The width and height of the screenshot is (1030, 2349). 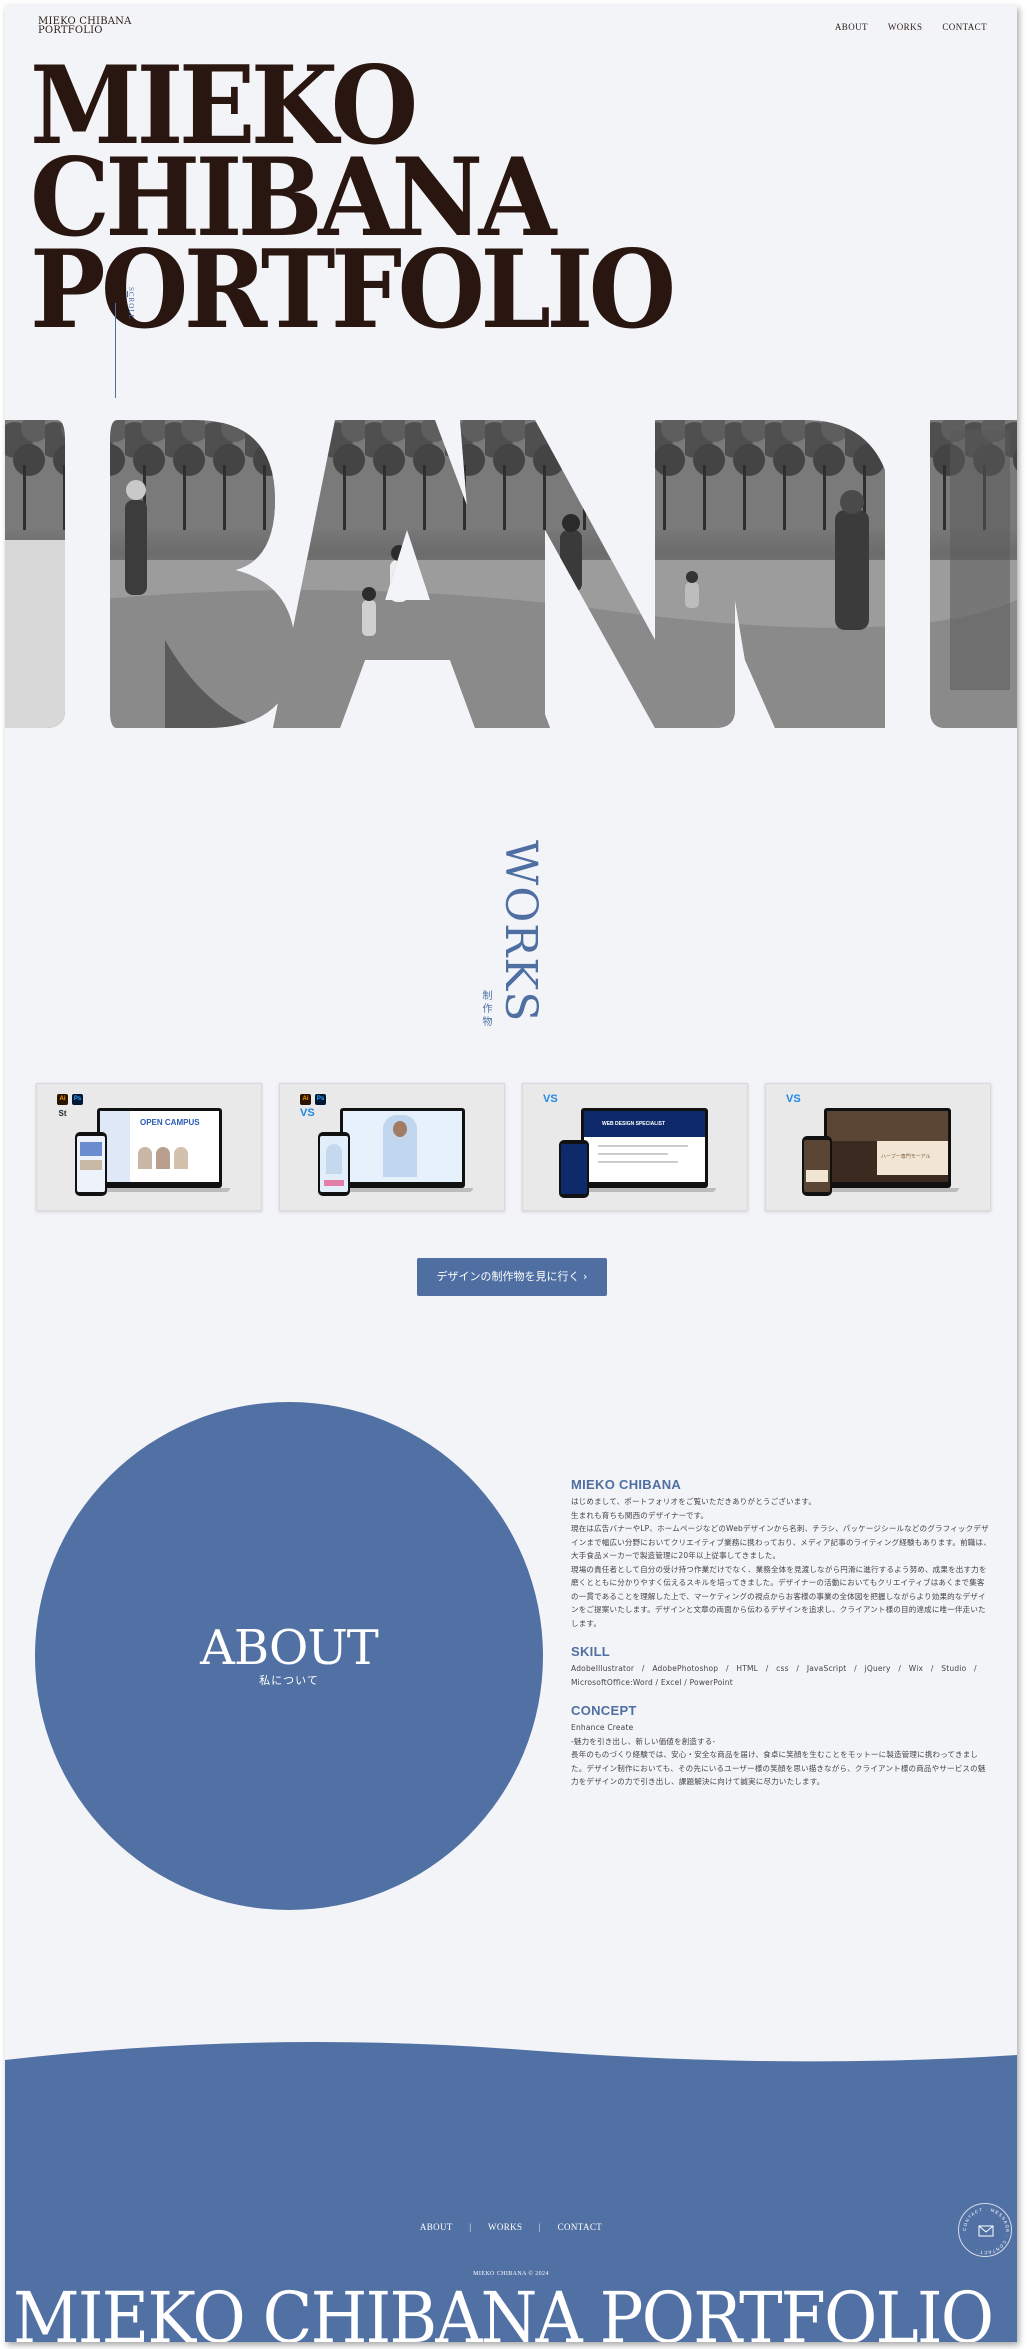 I want to click on header-nav: ABOUT WORKS CONTACT, so click(x=911, y=27).